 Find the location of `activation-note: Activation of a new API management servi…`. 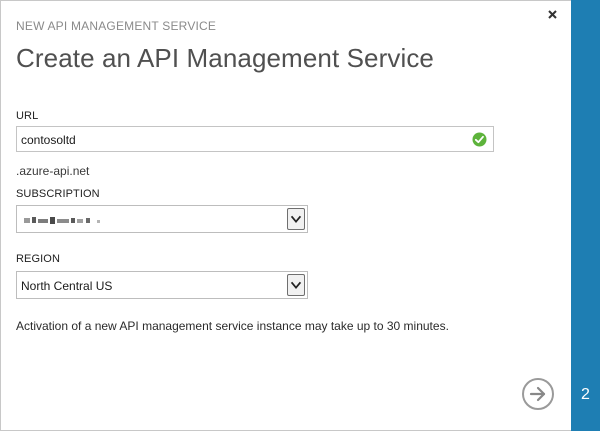

activation-note: Activation of a new API management servi… is located at coordinates (232, 326).